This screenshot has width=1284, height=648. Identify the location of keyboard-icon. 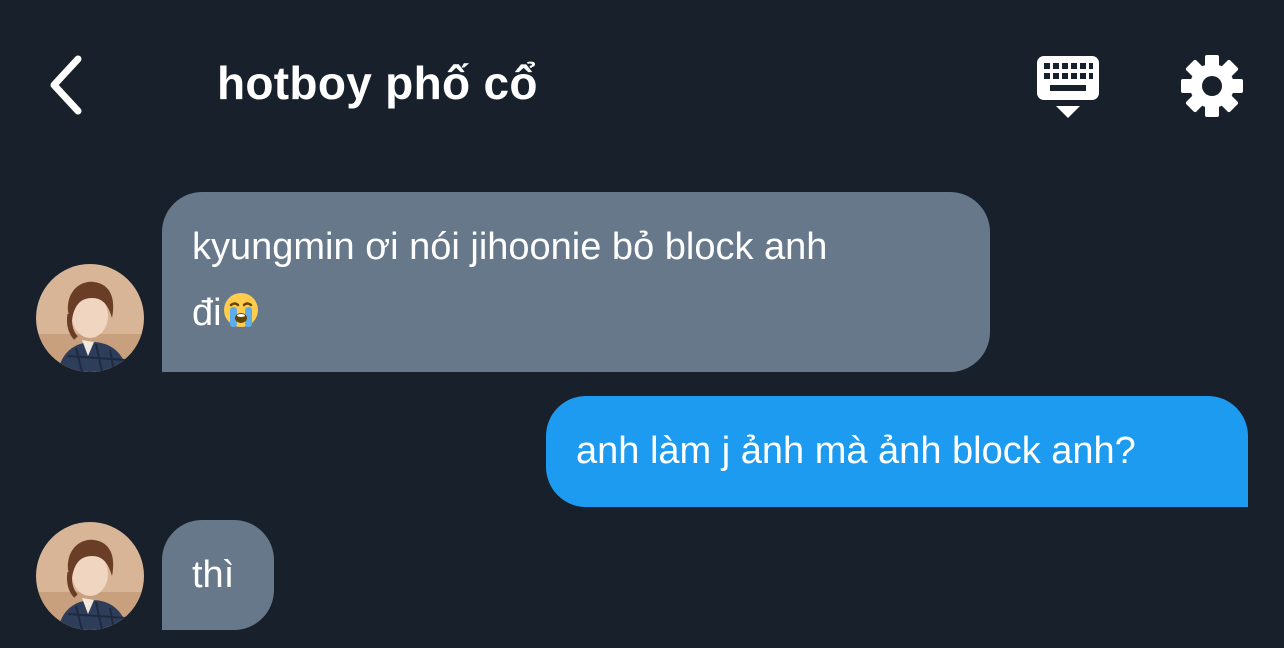
(1068, 87).